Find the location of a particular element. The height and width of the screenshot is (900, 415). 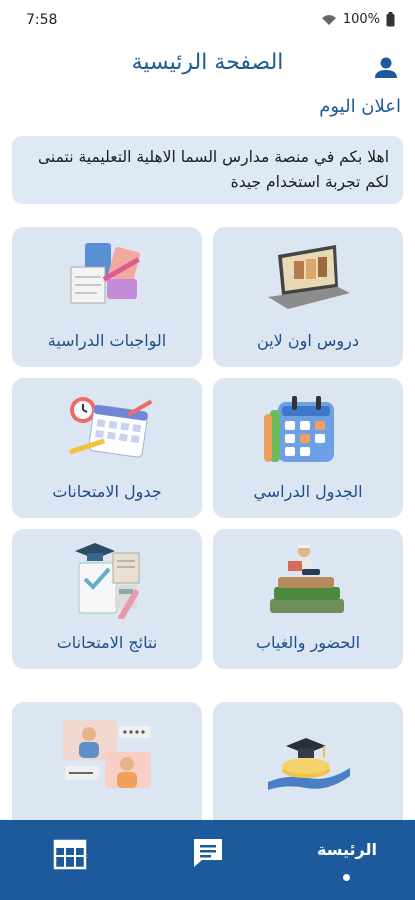

laptop-books-icon is located at coordinates (309, 277).